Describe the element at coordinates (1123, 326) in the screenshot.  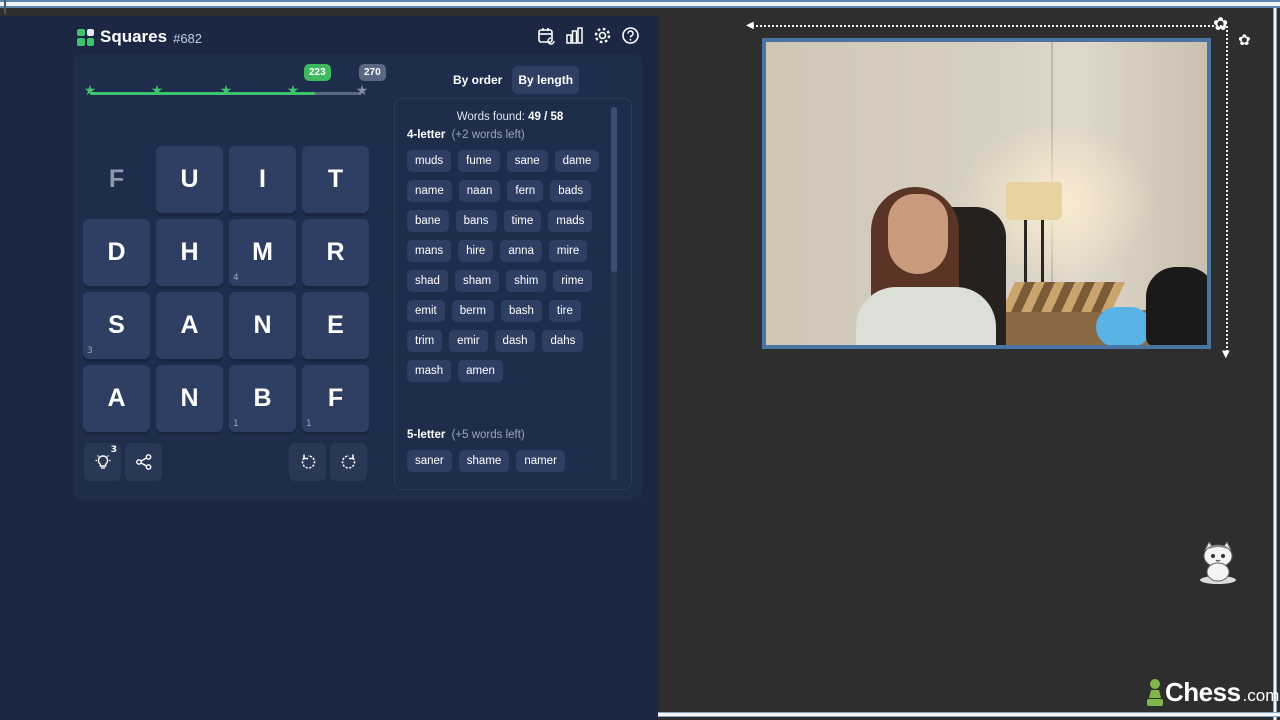
I see `plush-toy-icon` at that location.